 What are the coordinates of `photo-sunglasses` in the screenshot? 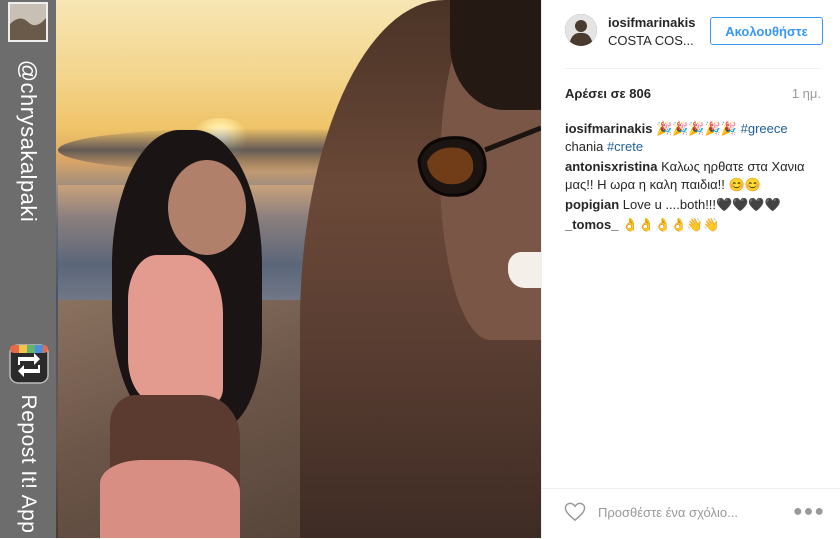 It's located at (479, 161).